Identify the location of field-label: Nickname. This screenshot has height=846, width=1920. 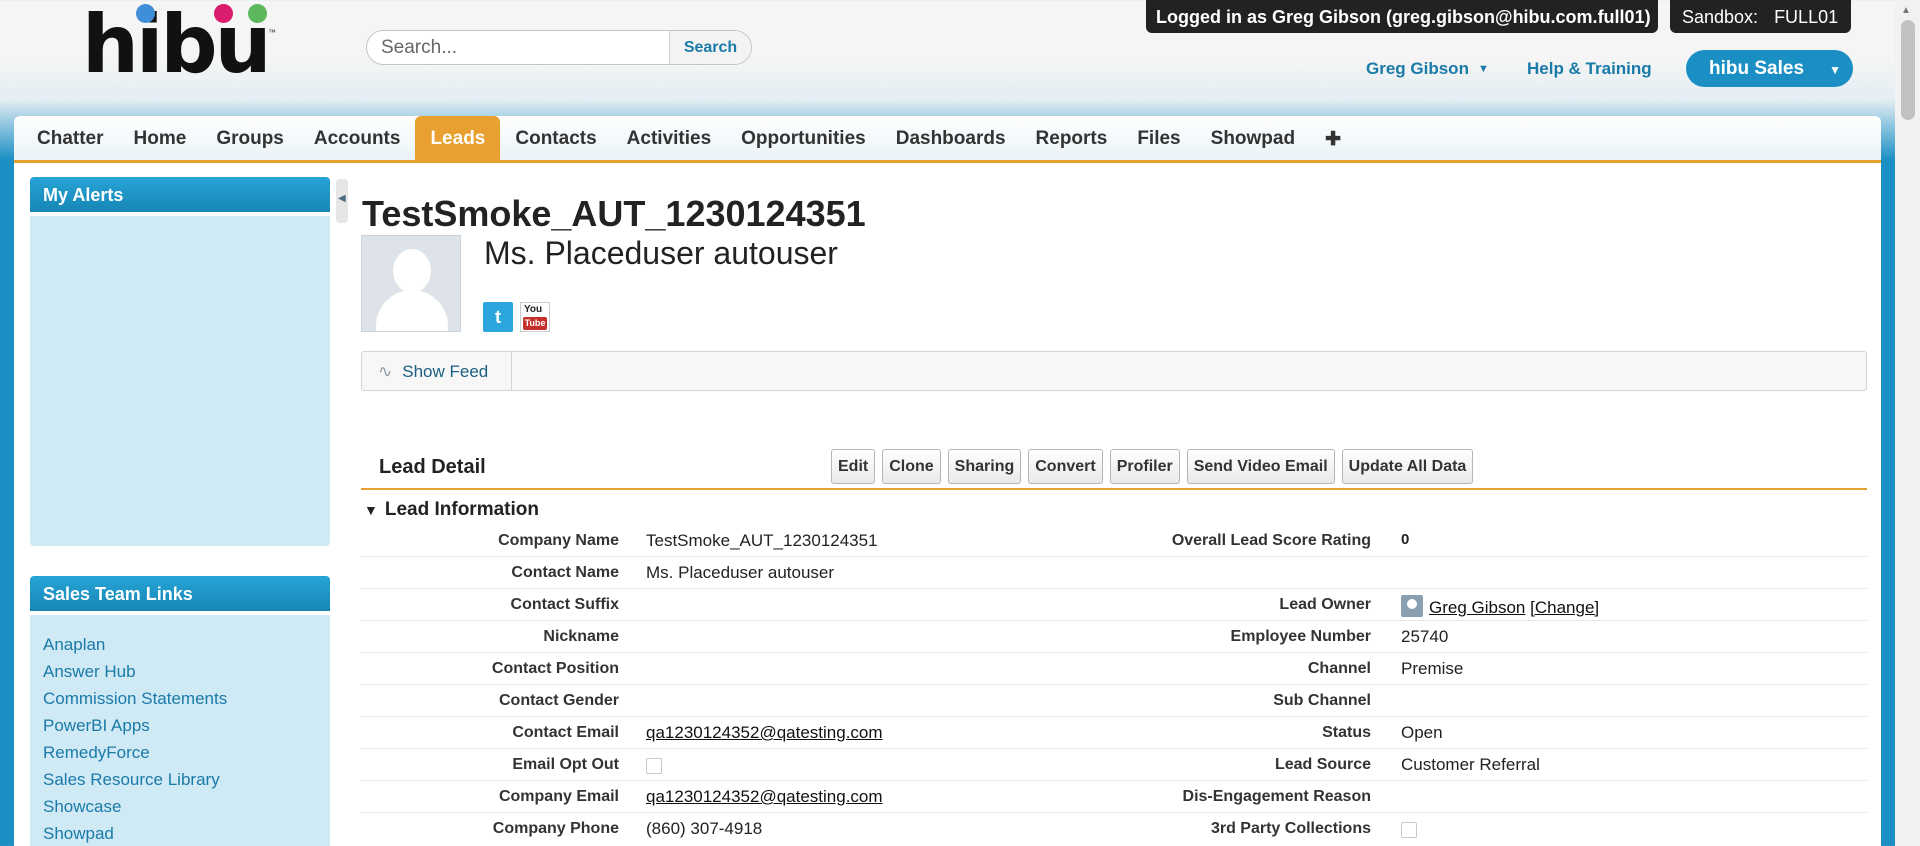
(581, 636).